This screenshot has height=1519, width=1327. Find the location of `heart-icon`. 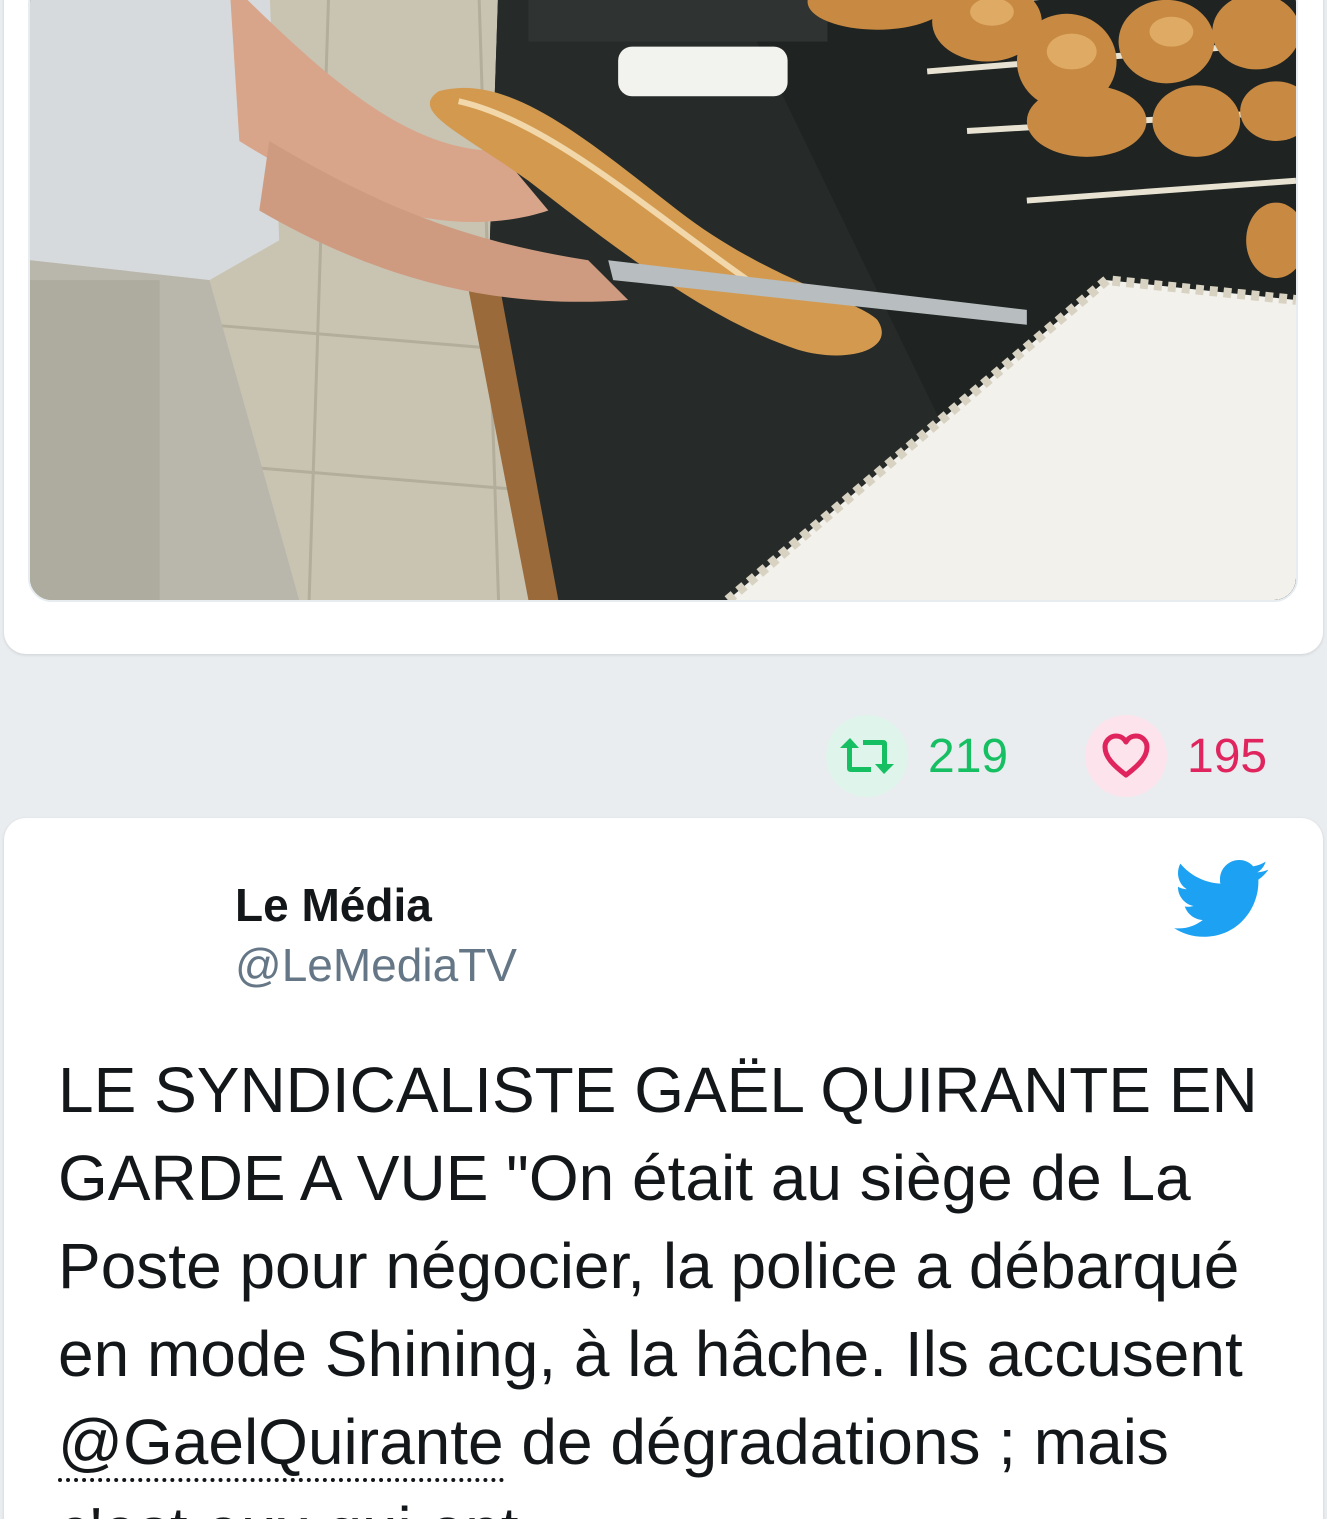

heart-icon is located at coordinates (1126, 756).